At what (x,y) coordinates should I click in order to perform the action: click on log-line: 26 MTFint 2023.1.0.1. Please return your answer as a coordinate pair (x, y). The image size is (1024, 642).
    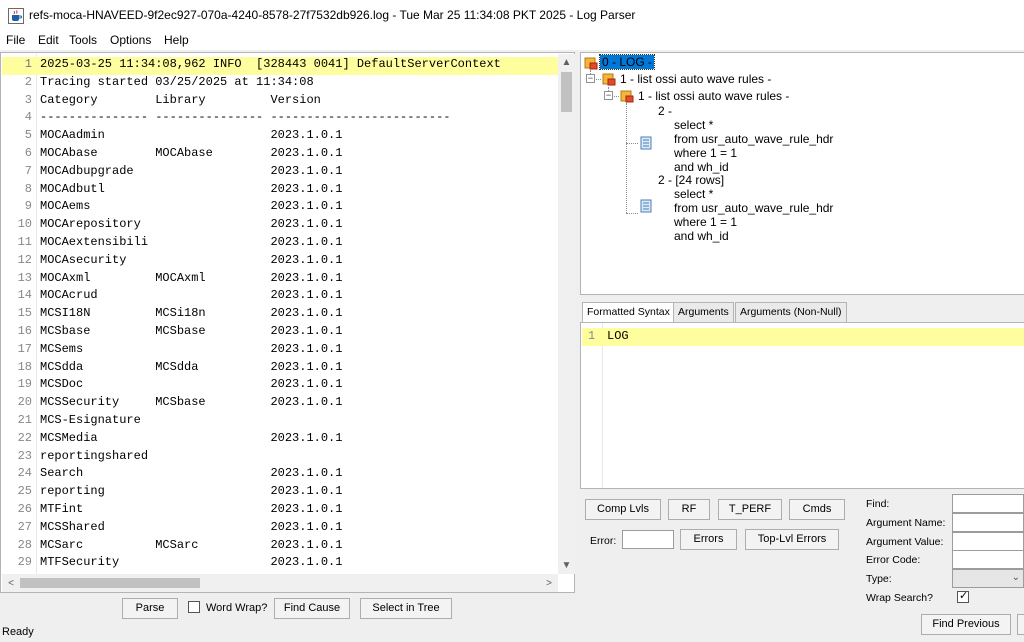
    Looking at the image, I should click on (280, 511).